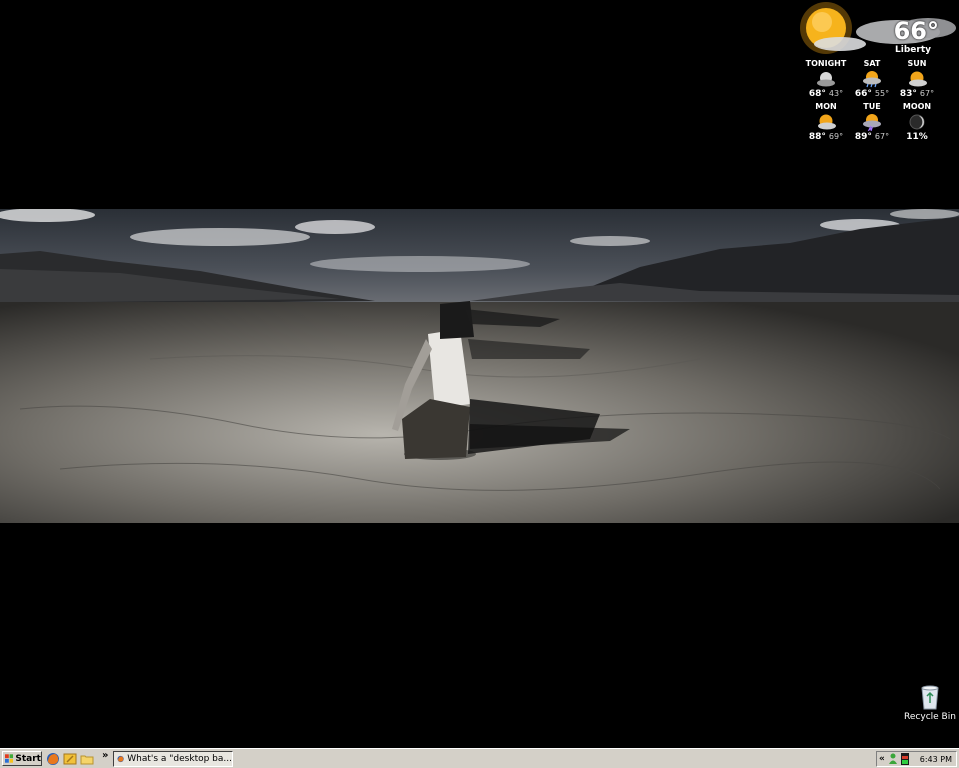 The height and width of the screenshot is (768, 959). Describe the element at coordinates (882, 93) in the screenshot. I see `forecast-low: 55°` at that location.